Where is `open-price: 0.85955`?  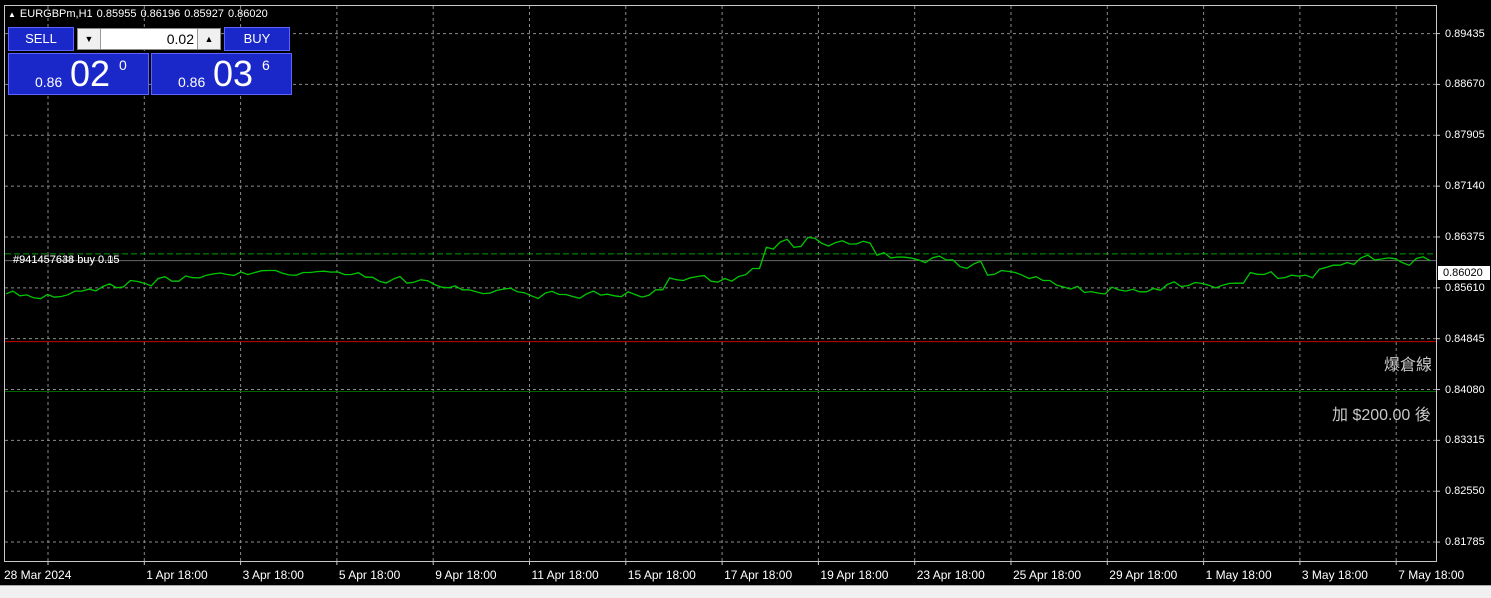
open-price: 0.85955 is located at coordinates (116, 14).